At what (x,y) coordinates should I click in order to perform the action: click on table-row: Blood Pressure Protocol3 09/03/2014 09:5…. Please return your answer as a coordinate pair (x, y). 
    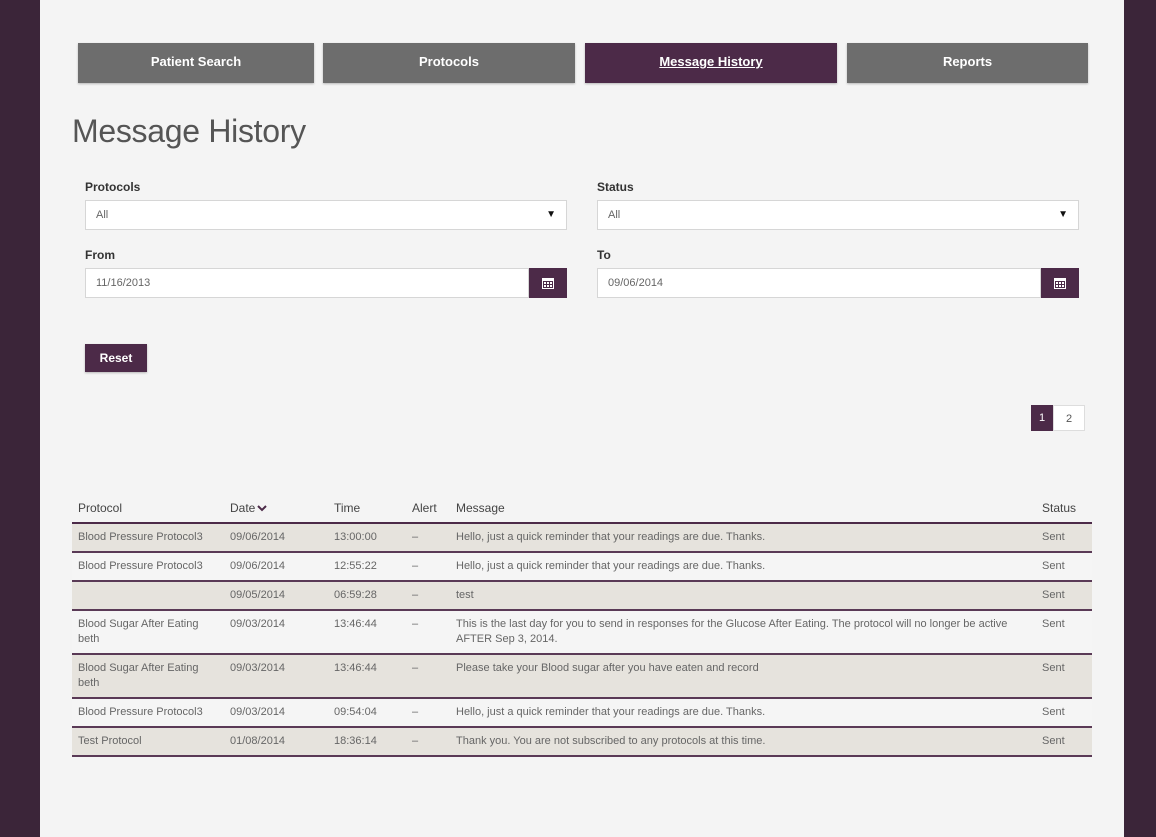
    Looking at the image, I should click on (582, 713).